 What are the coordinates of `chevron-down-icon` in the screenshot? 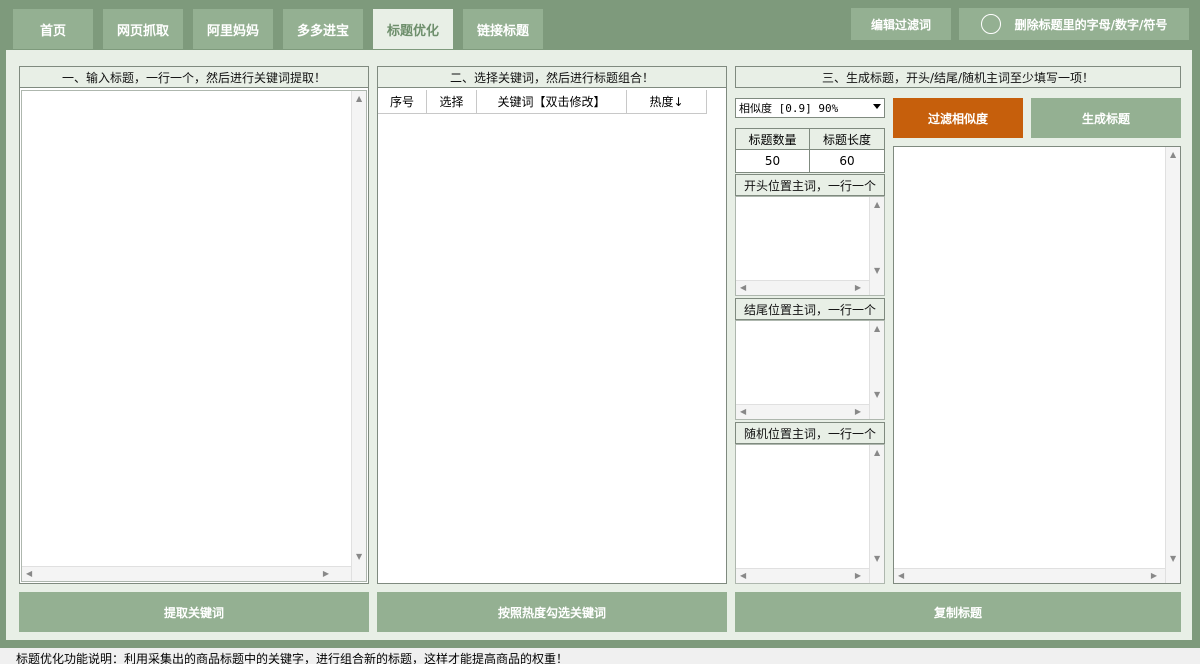 It's located at (877, 106).